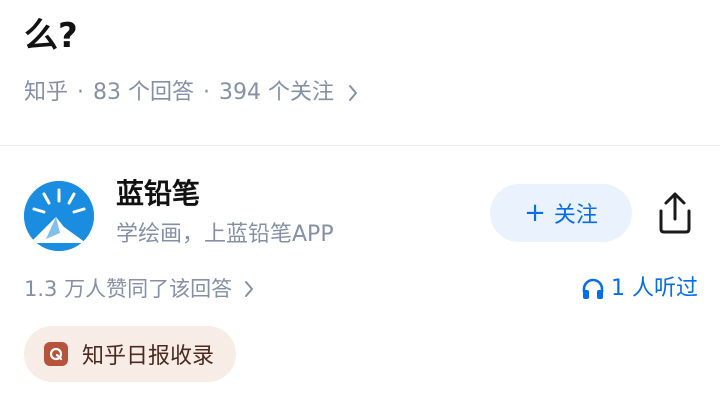 The width and height of the screenshot is (720, 405). I want to click on author-avatar, so click(59, 216).